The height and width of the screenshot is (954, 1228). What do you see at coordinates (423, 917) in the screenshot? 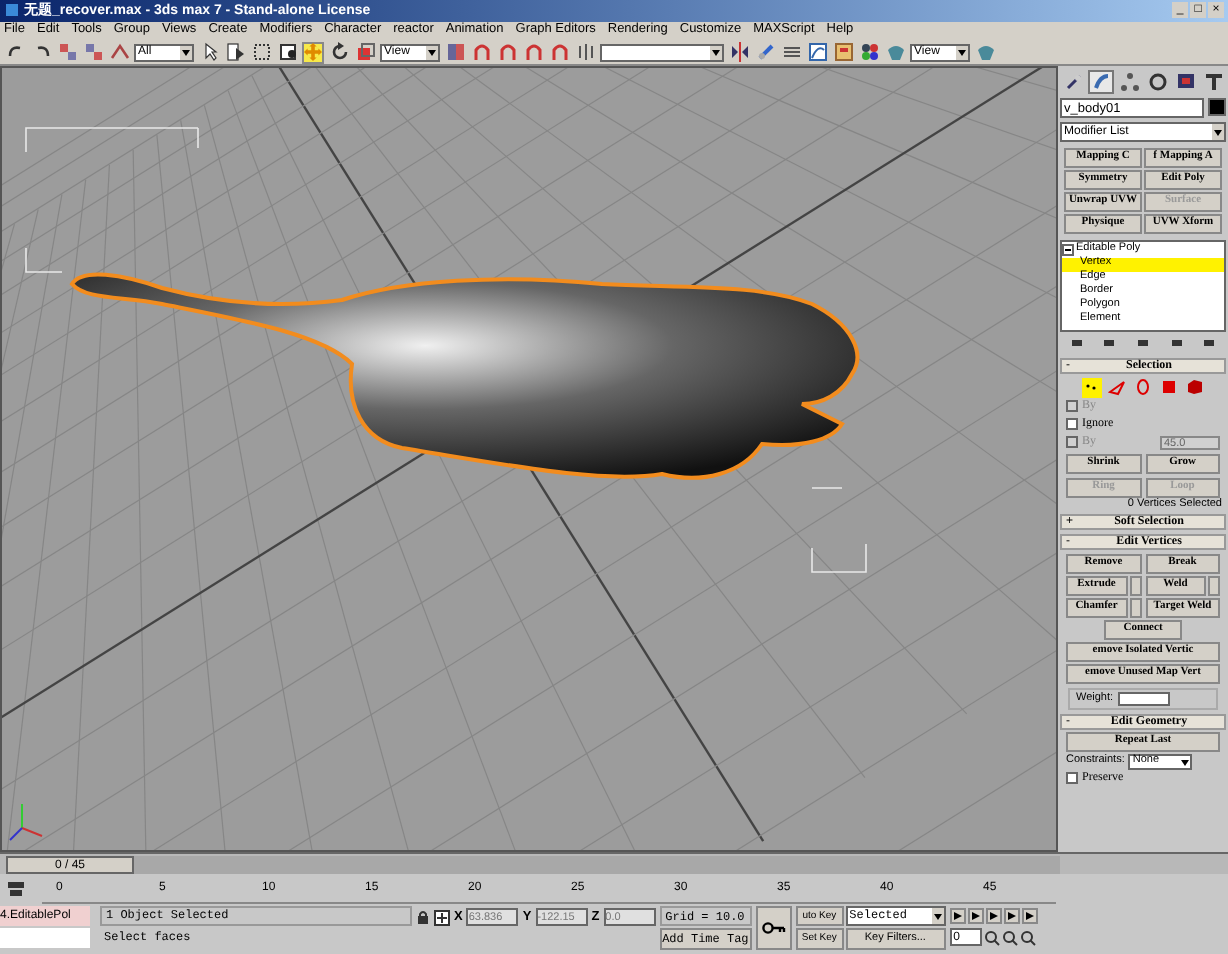
I see `lock-icon` at bounding box center [423, 917].